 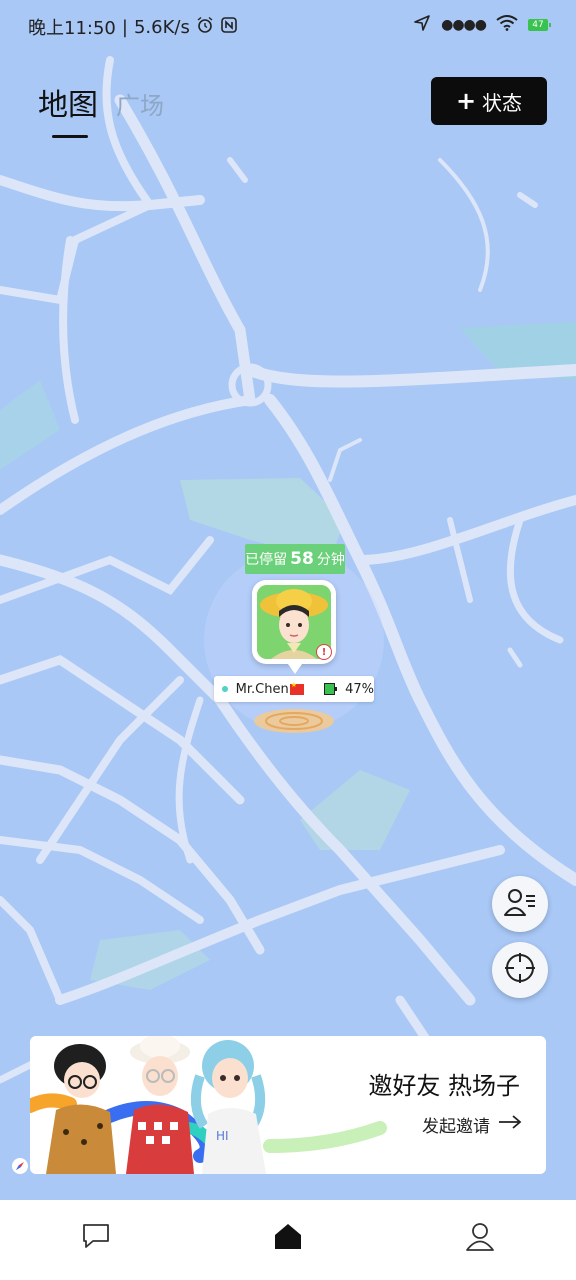 I want to click on wifi-icon, so click(x=507, y=25).